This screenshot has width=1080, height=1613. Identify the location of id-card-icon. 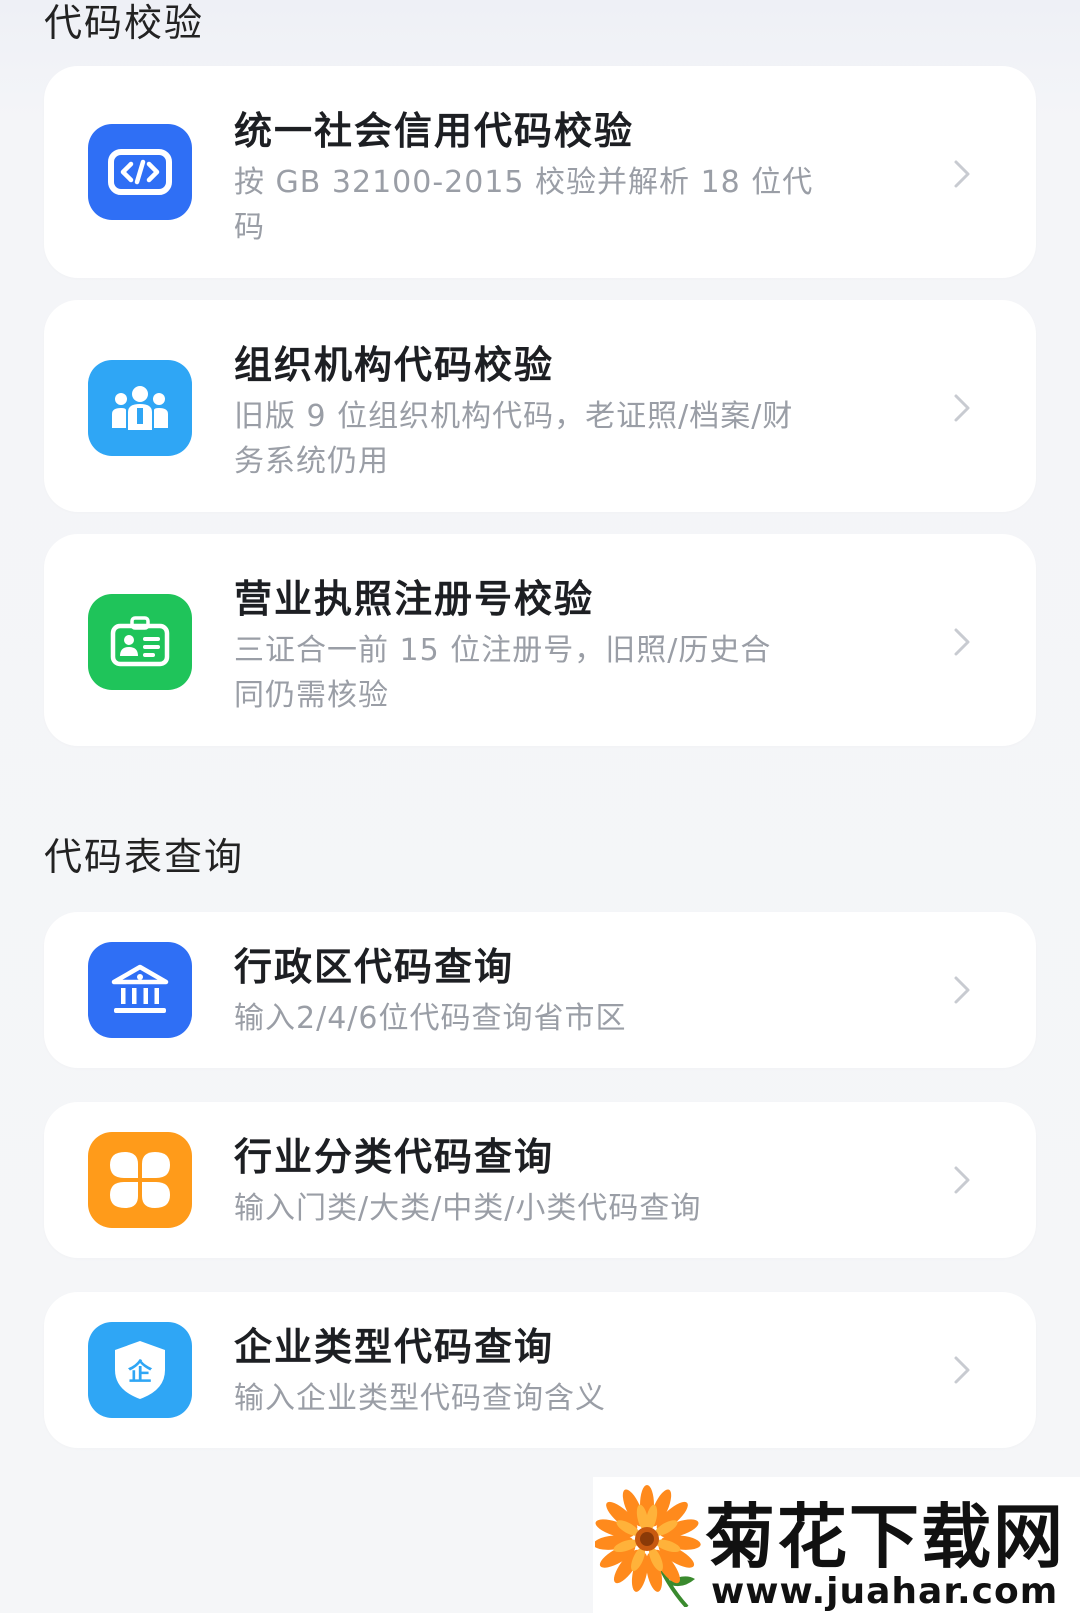
(140, 642).